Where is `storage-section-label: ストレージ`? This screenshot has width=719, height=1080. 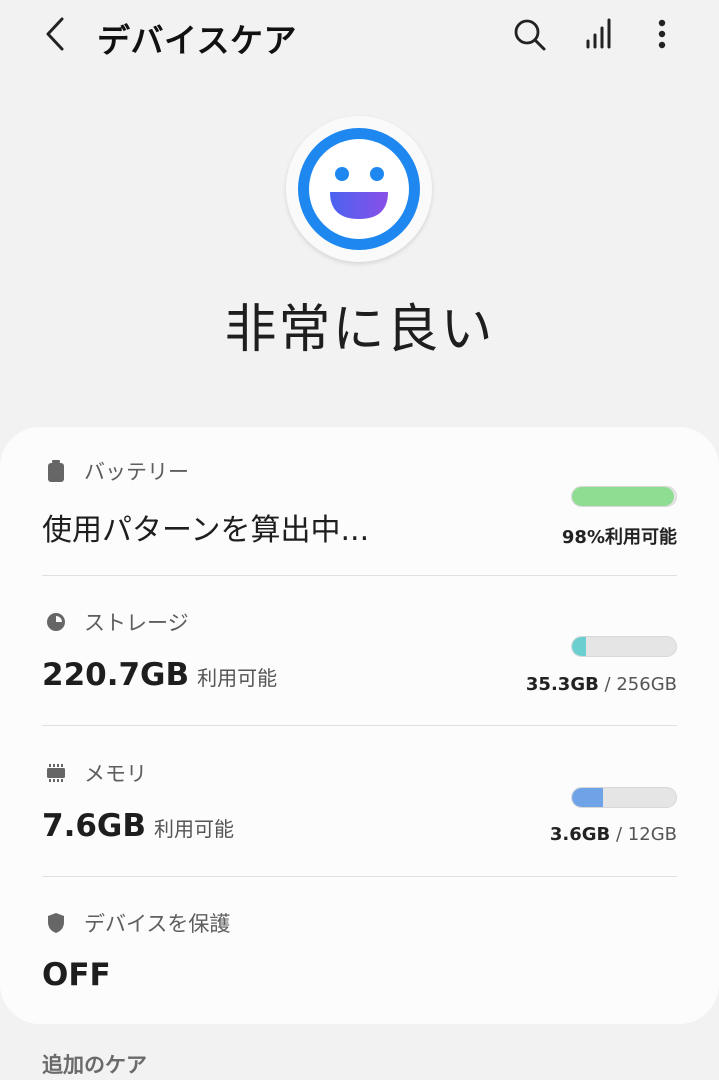
storage-section-label: ストレージ is located at coordinates (115, 622).